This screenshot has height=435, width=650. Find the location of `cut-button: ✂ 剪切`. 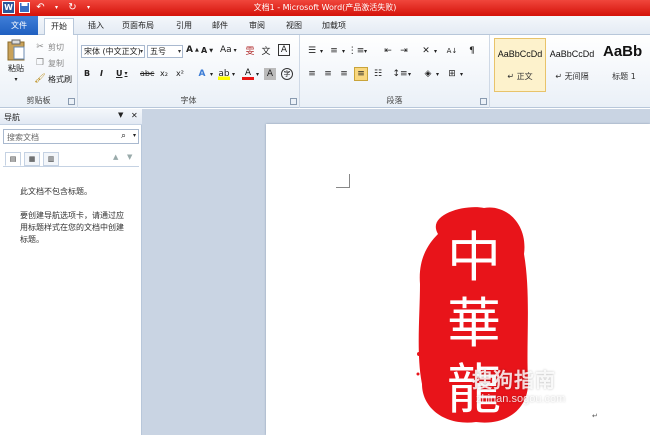

cut-button: ✂ 剪切 is located at coordinates (49, 47).